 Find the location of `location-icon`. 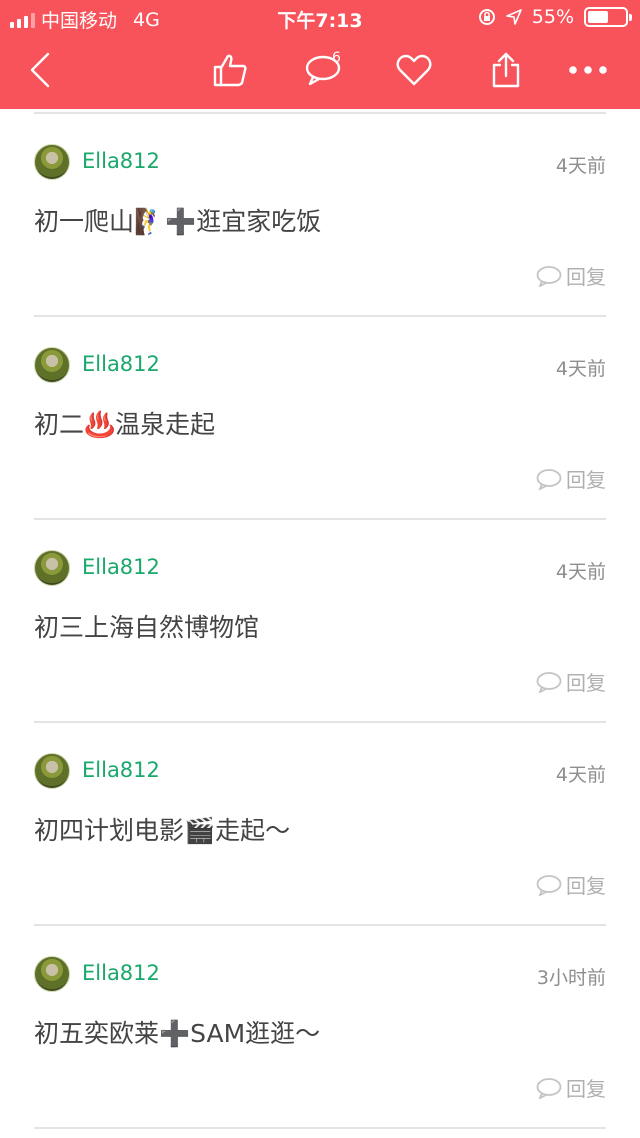

location-icon is located at coordinates (513, 17).